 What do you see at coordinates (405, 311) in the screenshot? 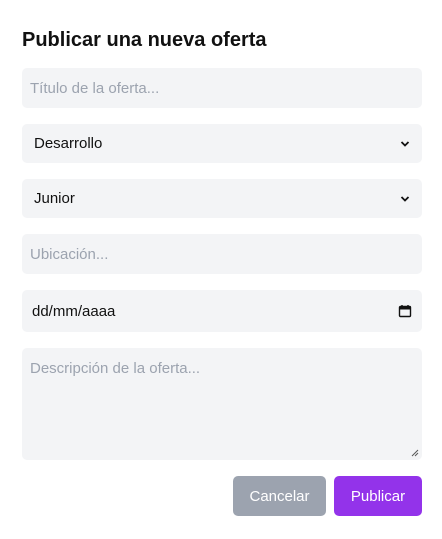
I see `calendar-icon` at bounding box center [405, 311].